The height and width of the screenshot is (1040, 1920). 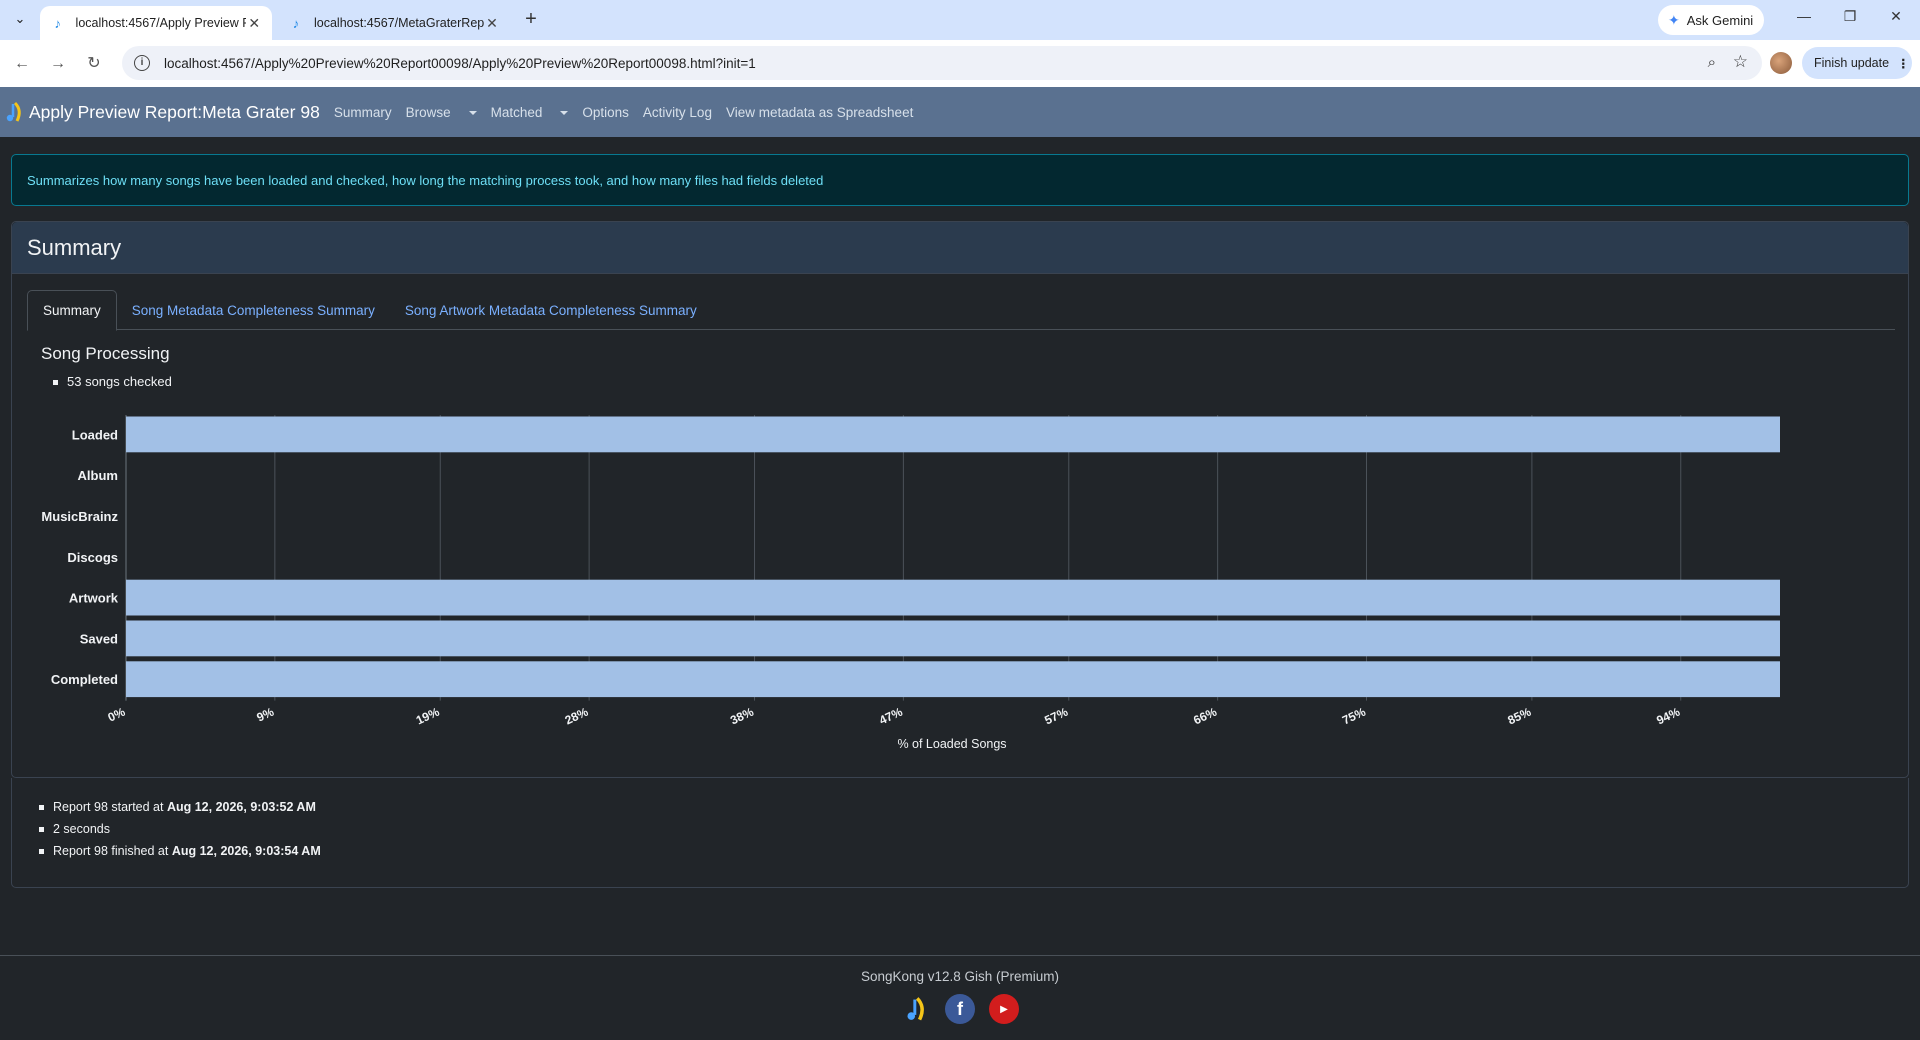 What do you see at coordinates (105, 353) in the screenshot?
I see `section-title: Song Processing` at bounding box center [105, 353].